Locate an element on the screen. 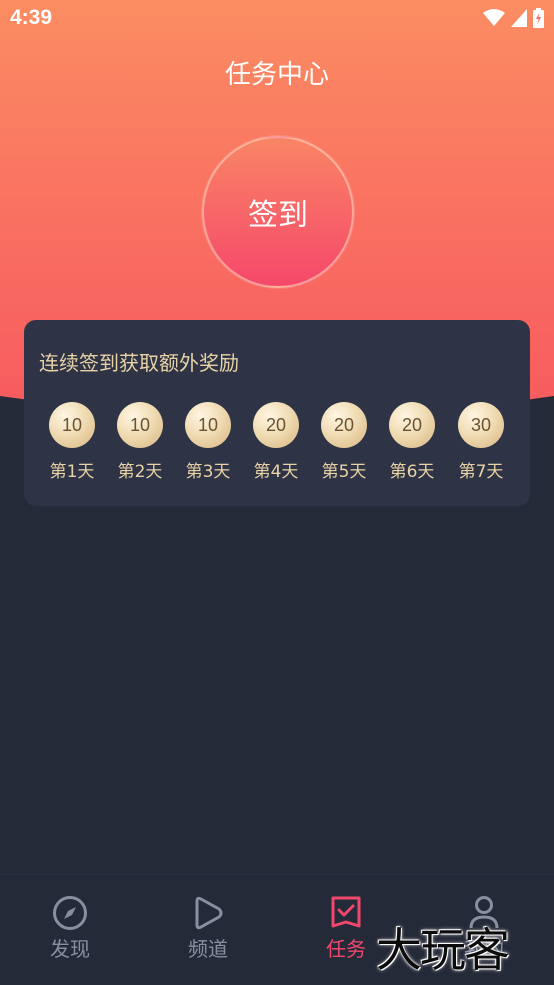  tab-channels: 频道 is located at coordinates (208, 928).